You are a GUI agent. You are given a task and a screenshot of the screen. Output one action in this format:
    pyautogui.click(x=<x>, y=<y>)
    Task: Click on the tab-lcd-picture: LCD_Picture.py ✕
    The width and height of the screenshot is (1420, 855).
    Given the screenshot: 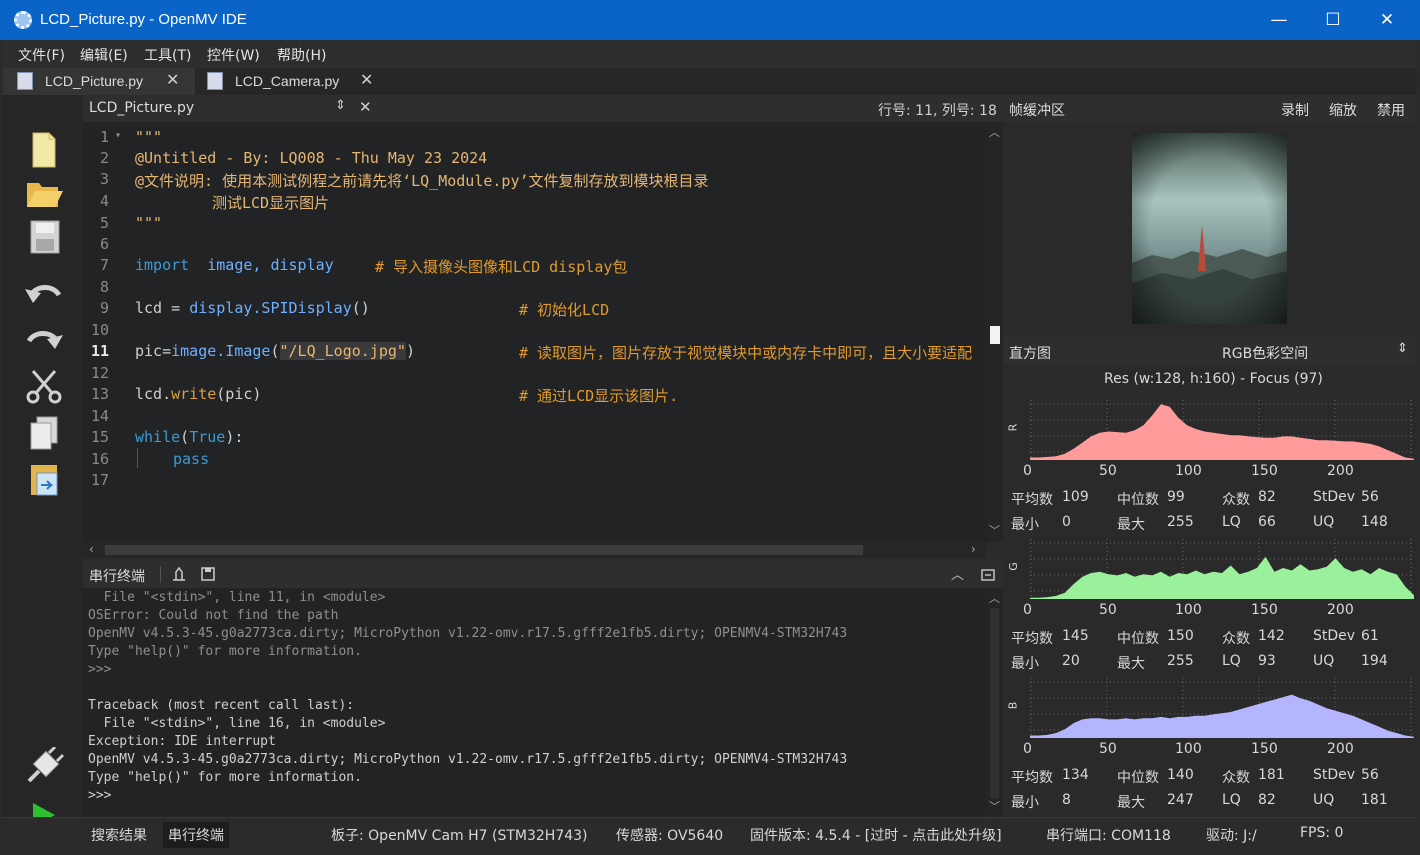 What is the action you would take?
    pyautogui.click(x=99, y=81)
    